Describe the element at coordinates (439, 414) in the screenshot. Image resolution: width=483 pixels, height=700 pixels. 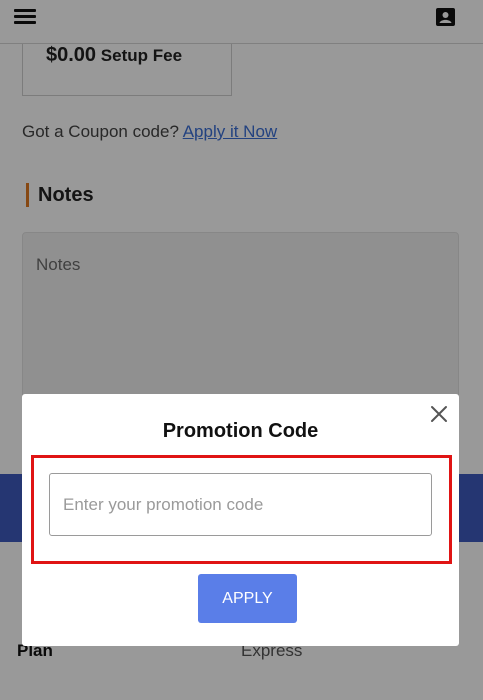
I see `close-icon` at that location.